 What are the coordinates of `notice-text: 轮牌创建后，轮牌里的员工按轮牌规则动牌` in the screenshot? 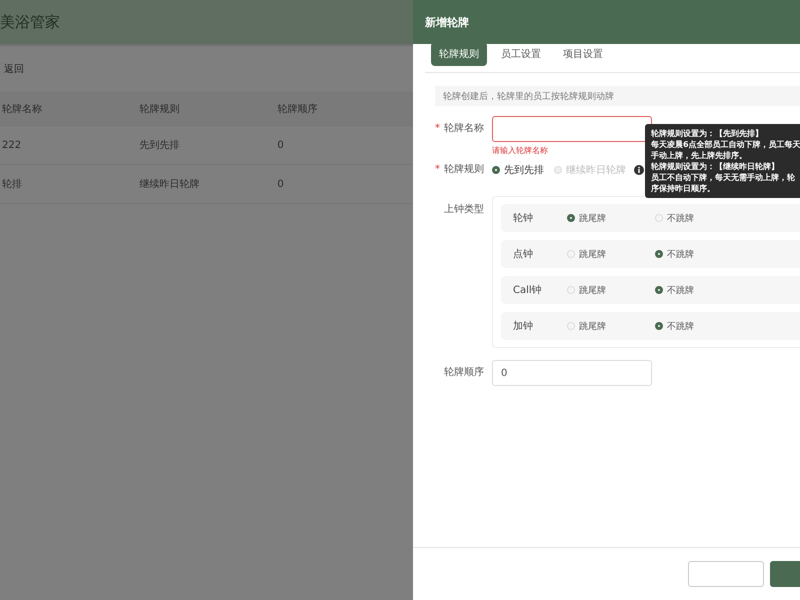 It's located at (528, 96).